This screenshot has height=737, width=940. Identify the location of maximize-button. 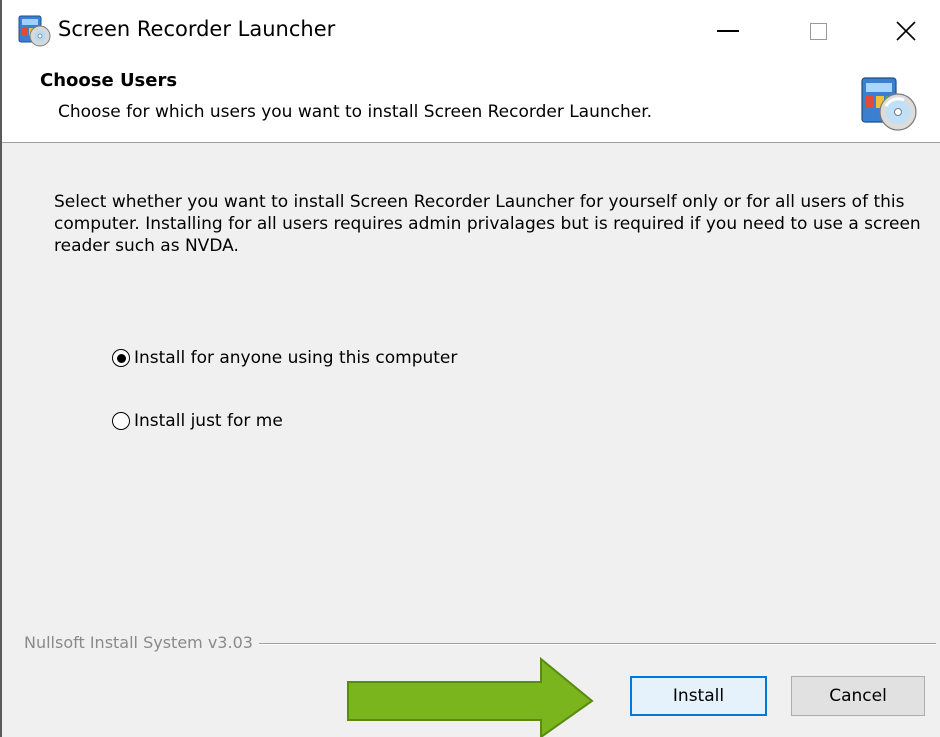
(818, 31).